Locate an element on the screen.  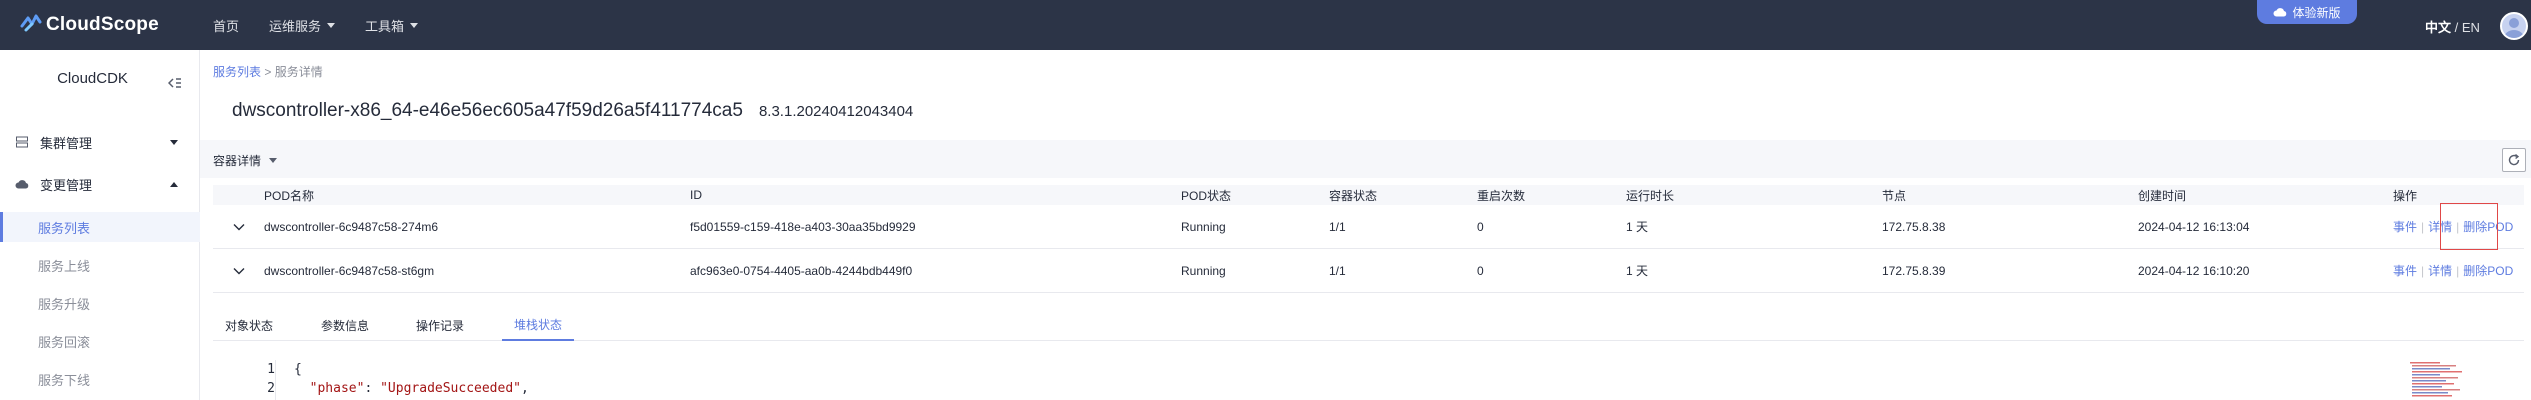
tab-stack-status: 堆栈状态 is located at coordinates (538, 325).